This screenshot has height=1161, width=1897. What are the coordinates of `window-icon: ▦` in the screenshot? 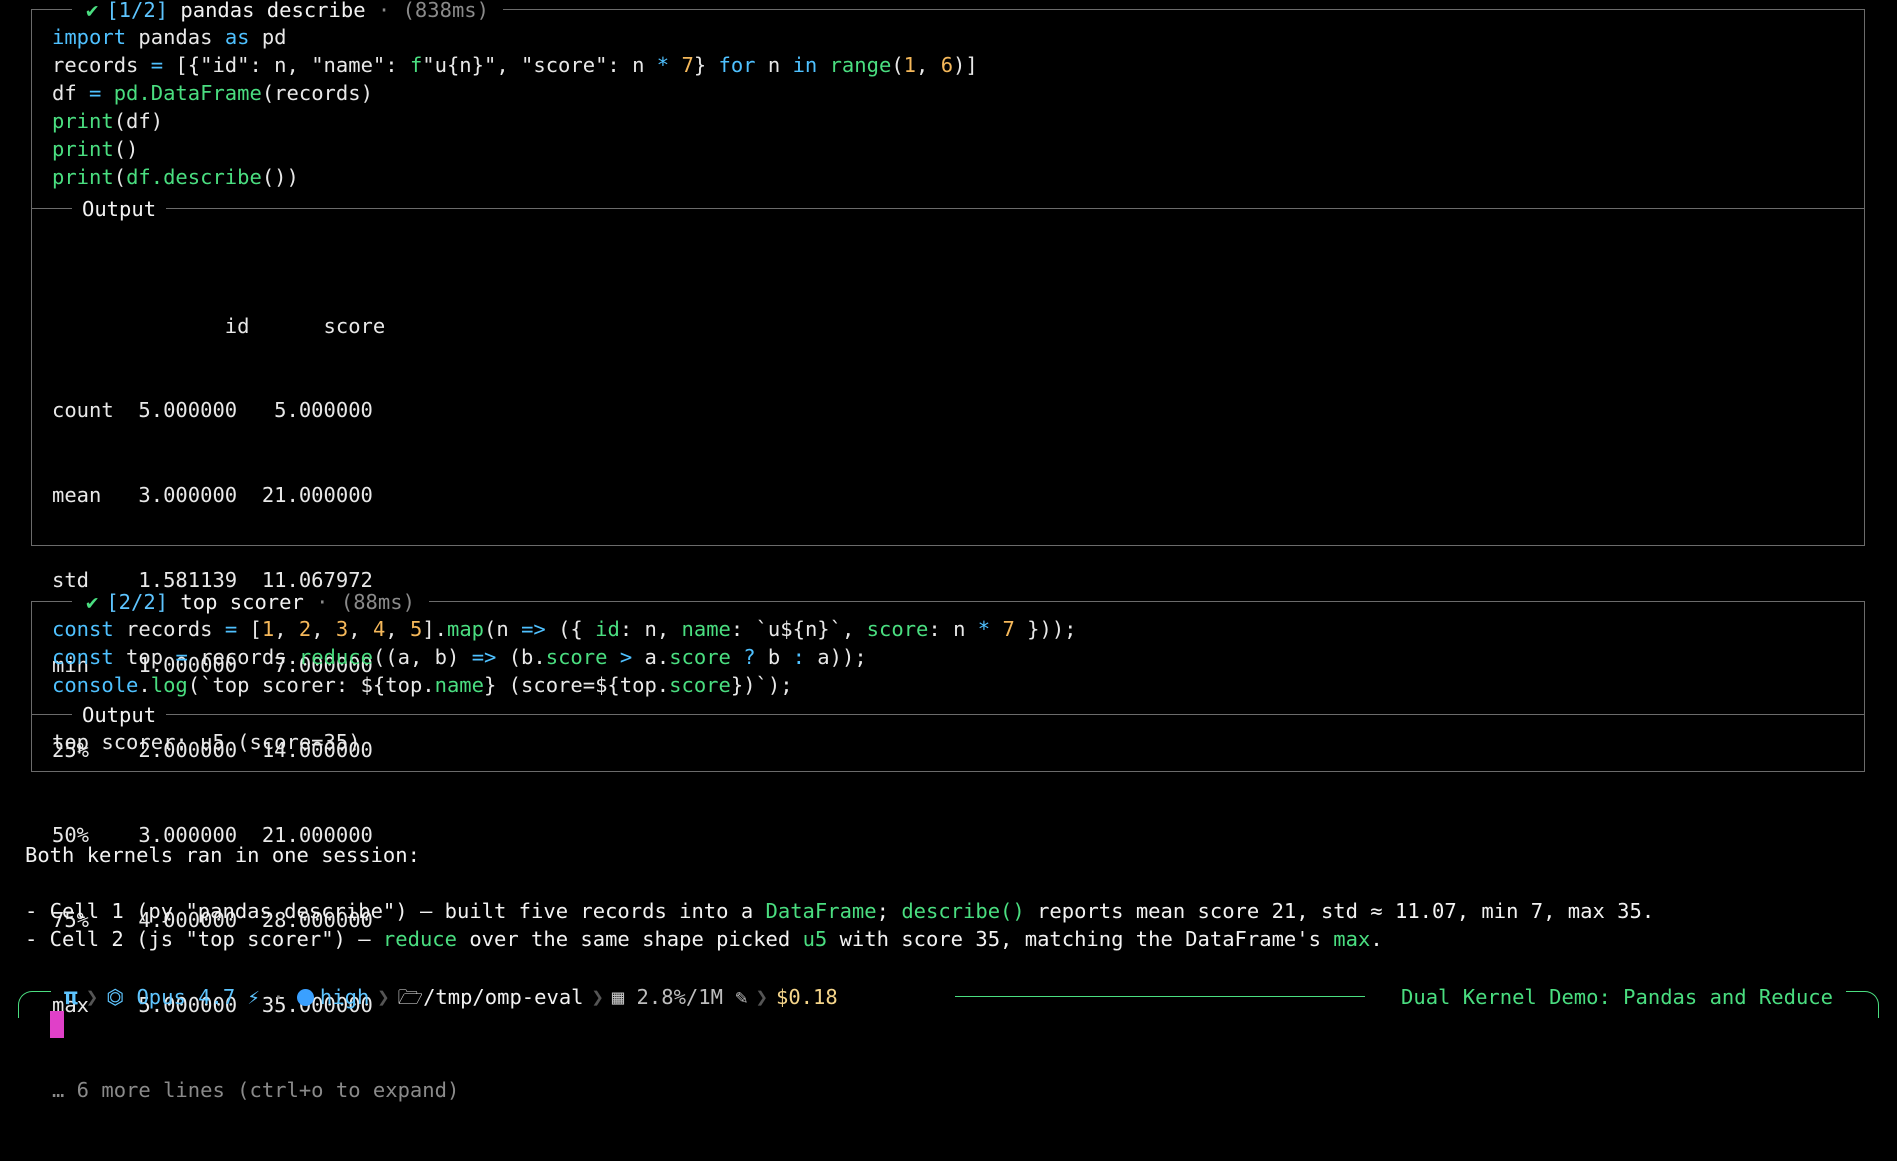 It's located at (624, 997).